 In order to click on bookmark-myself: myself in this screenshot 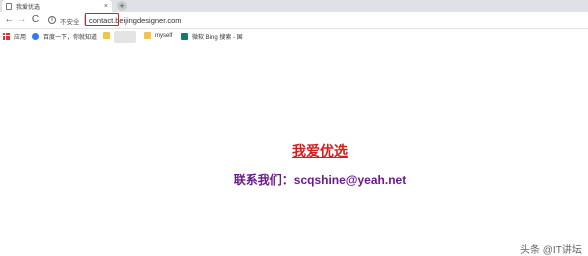, I will do `click(158, 35)`.